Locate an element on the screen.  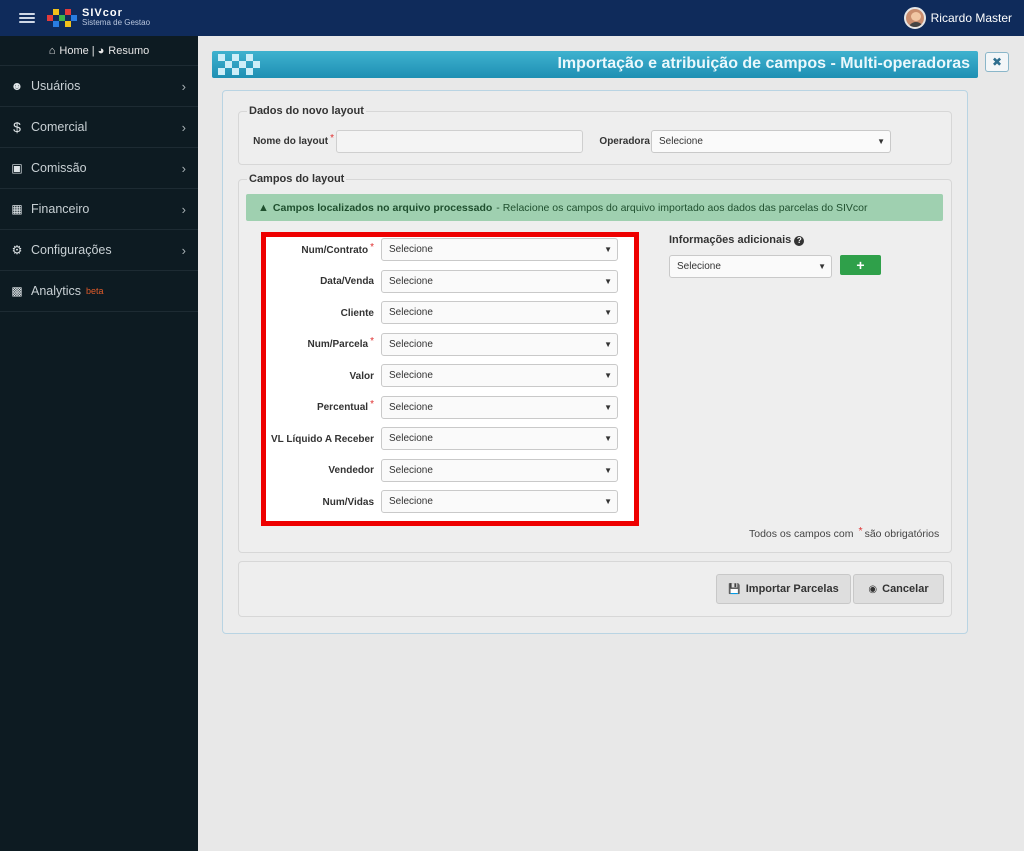
operator-select: Selecione ▼ is located at coordinates (771, 141).